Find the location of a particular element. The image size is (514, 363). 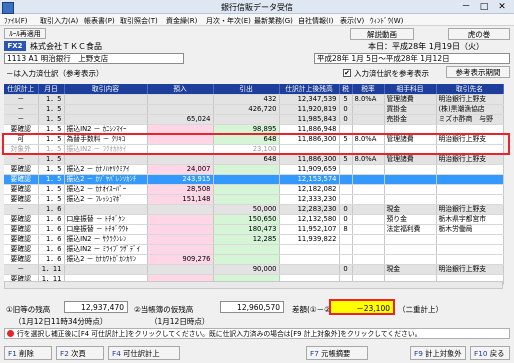

balance-cell: 12,347,539 is located at coordinates (309, 99).